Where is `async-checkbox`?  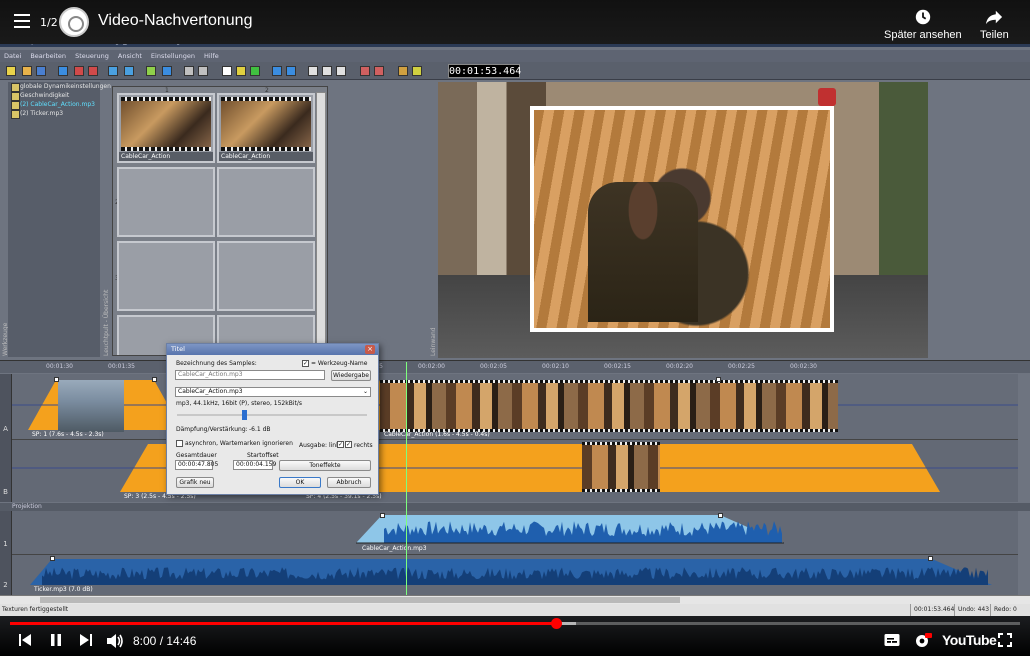
async-checkbox is located at coordinates (179, 443).